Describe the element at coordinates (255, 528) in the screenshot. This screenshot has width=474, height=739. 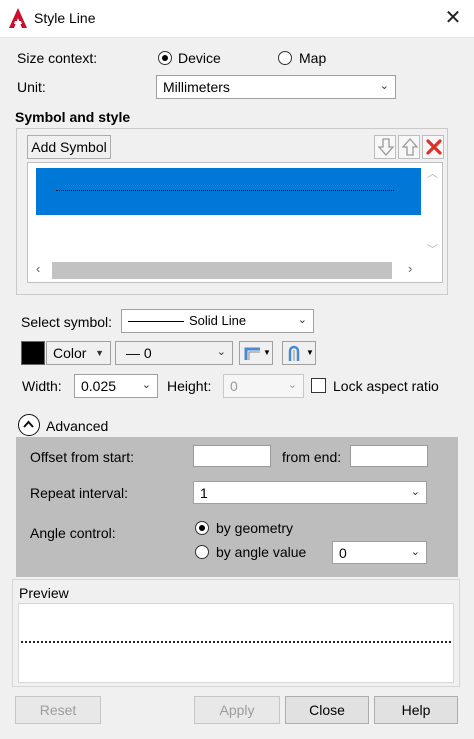
I see `by-geometry-label: by geometry` at that location.